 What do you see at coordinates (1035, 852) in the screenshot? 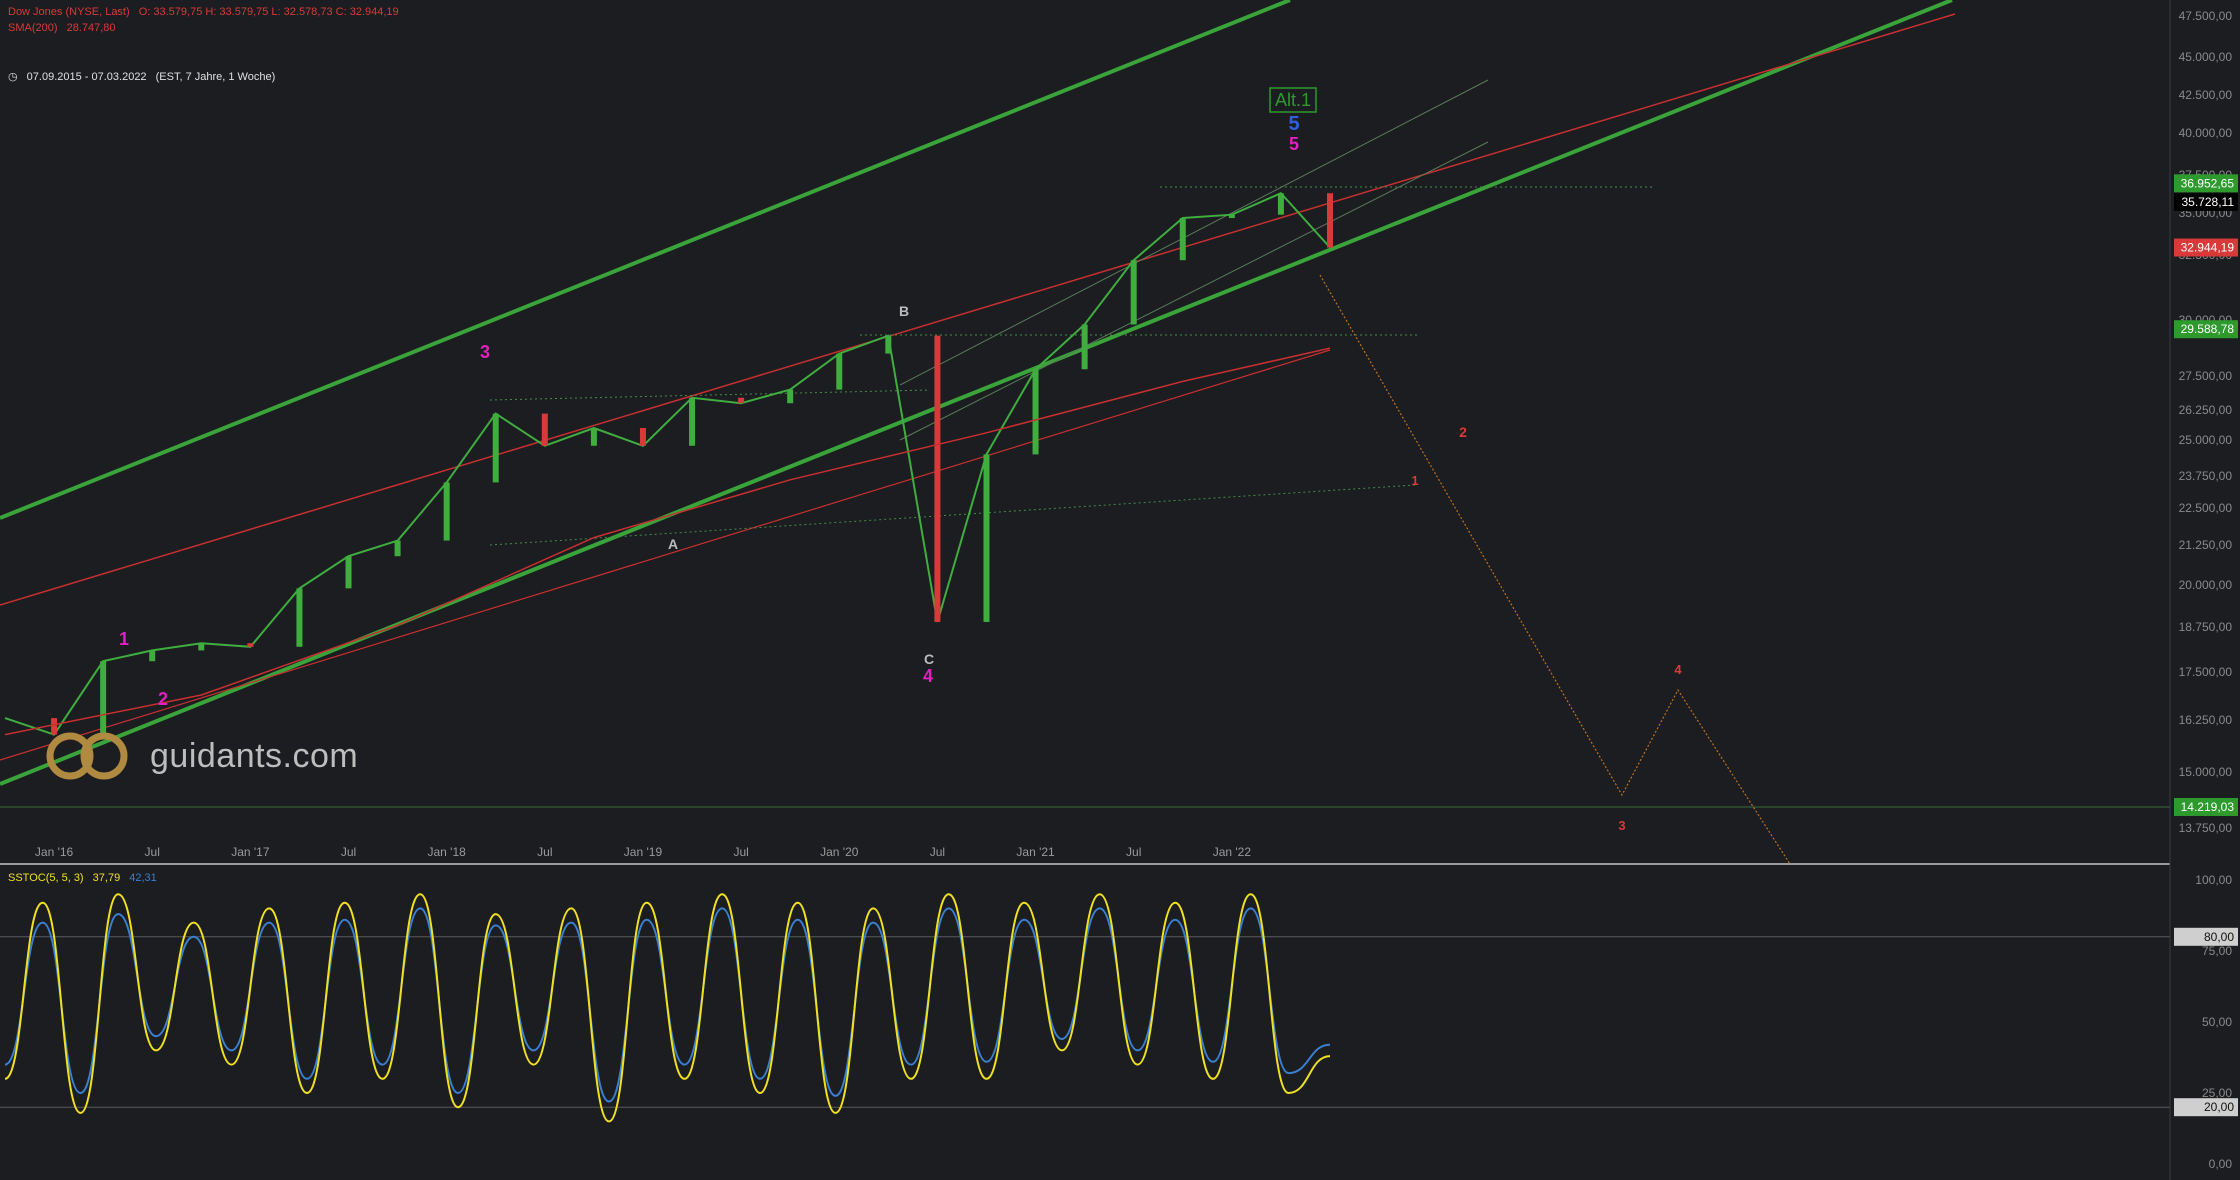
I see `x-tick-label: Jan '21` at bounding box center [1035, 852].